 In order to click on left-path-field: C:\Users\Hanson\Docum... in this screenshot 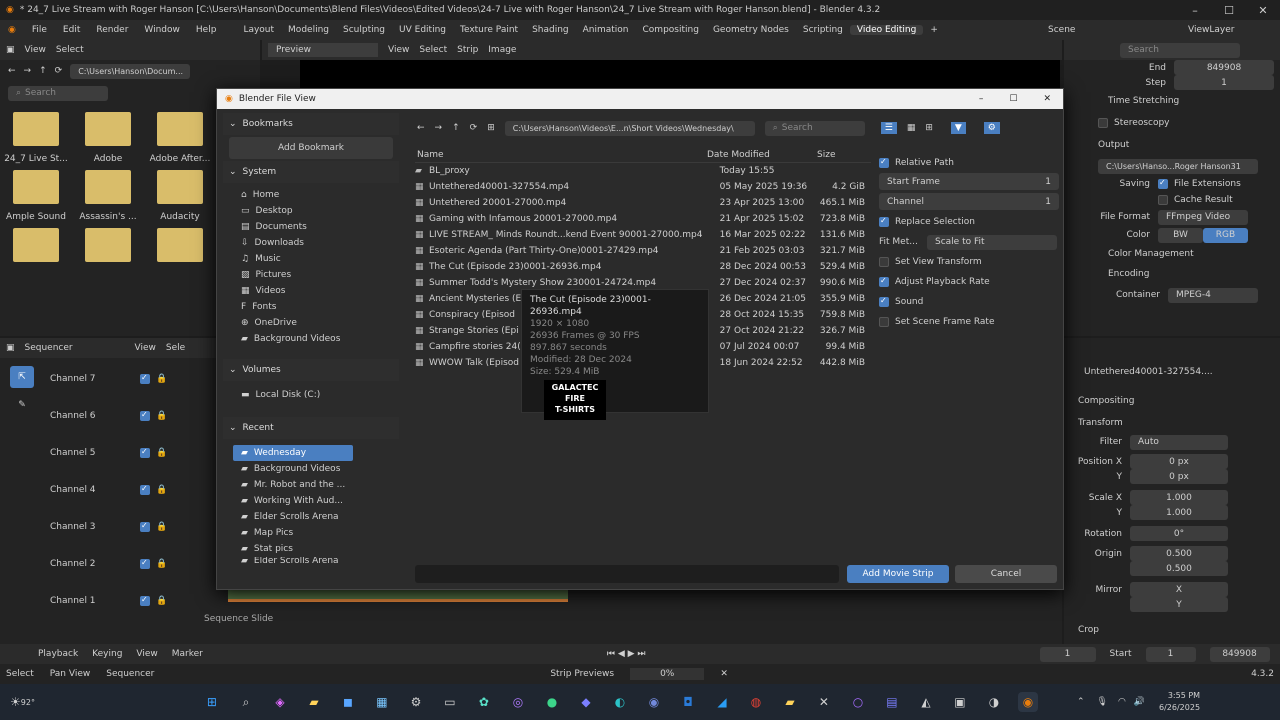, I will do `click(130, 71)`.